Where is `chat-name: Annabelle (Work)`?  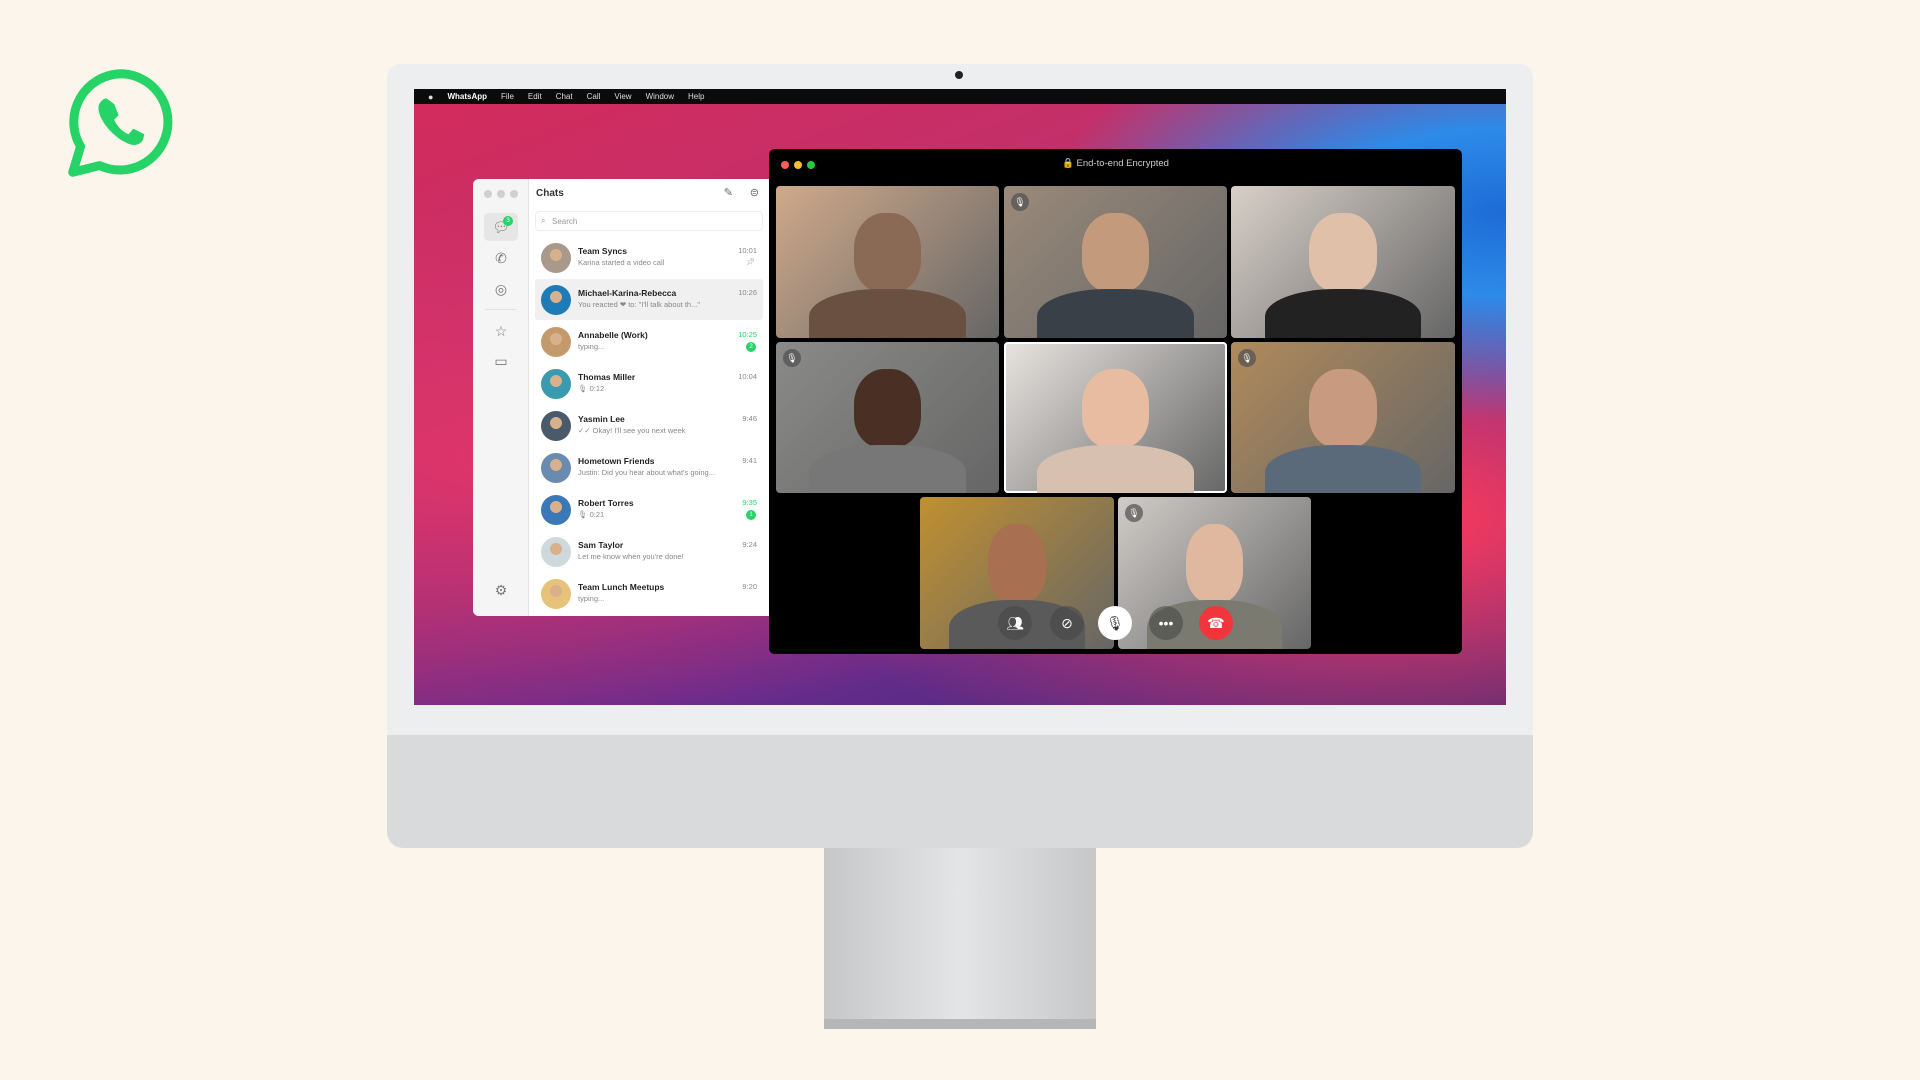 chat-name: Annabelle (Work) is located at coordinates (613, 335).